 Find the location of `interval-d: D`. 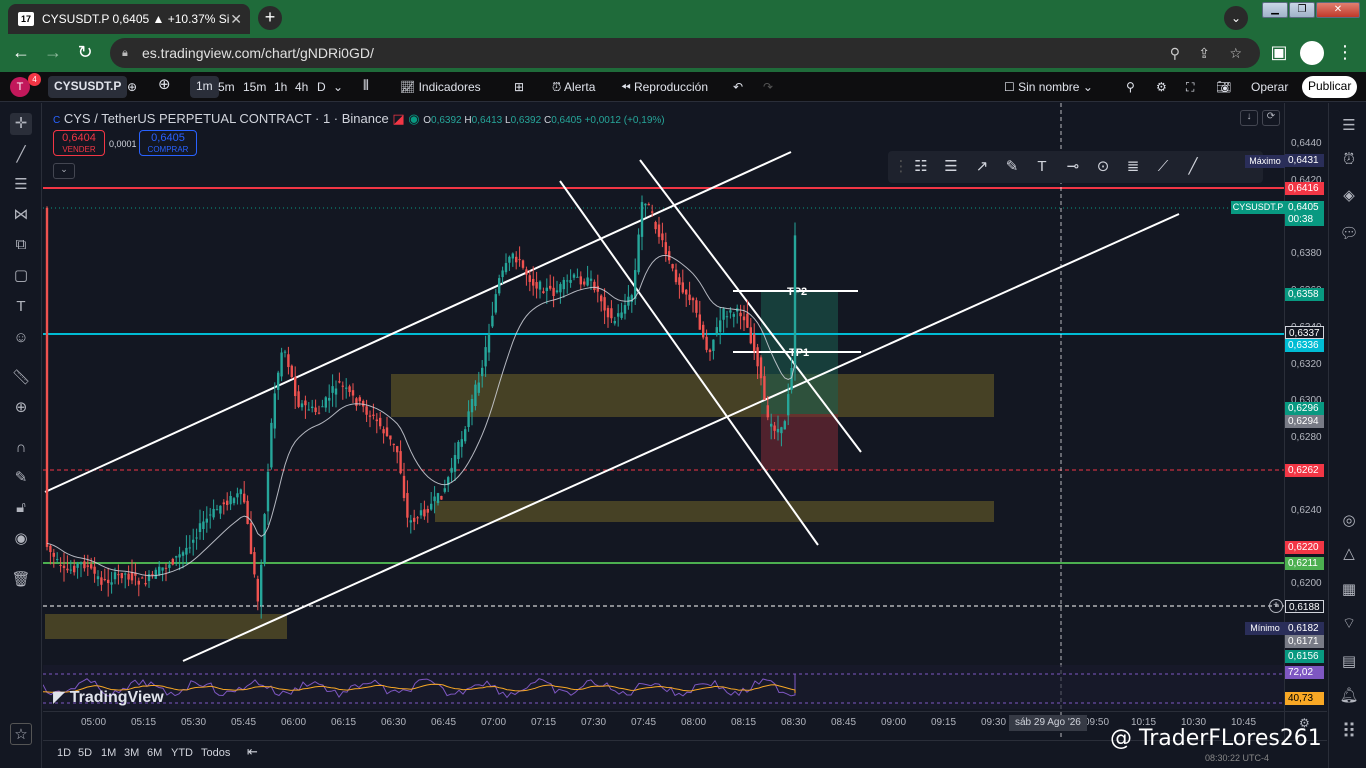

interval-d: D is located at coordinates (321, 87).